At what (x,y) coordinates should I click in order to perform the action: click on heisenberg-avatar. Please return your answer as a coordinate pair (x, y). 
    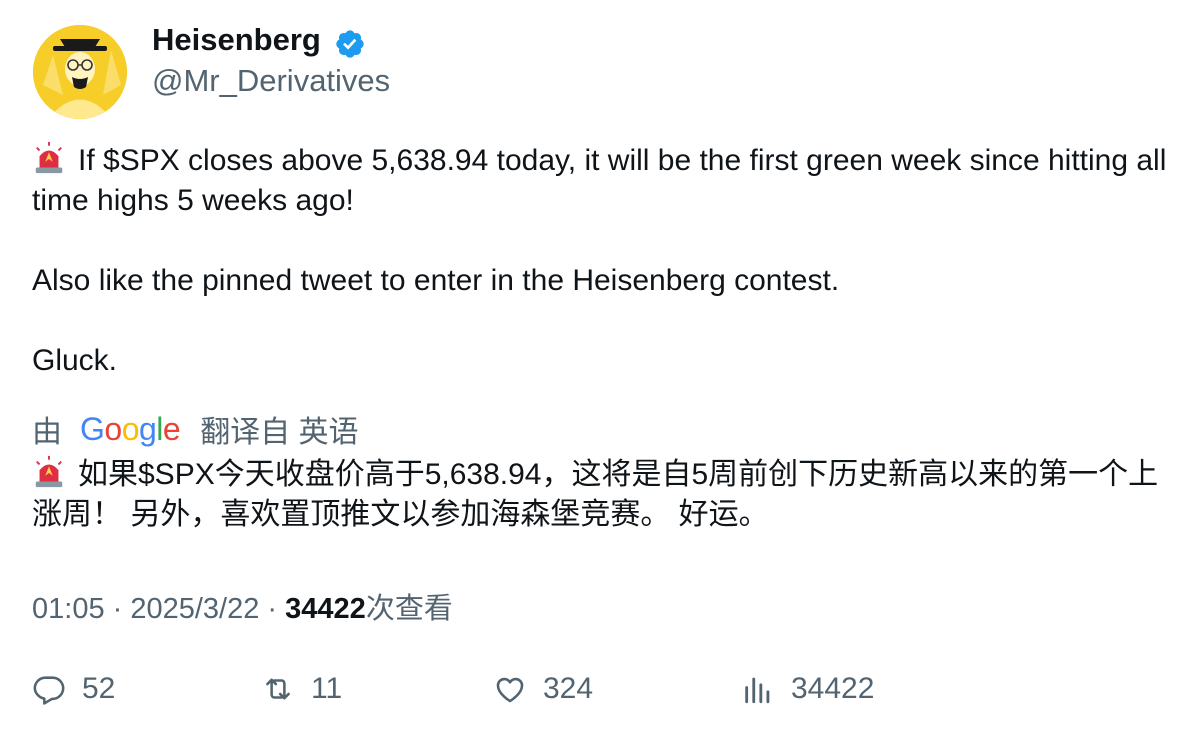
    Looking at the image, I should click on (80, 72).